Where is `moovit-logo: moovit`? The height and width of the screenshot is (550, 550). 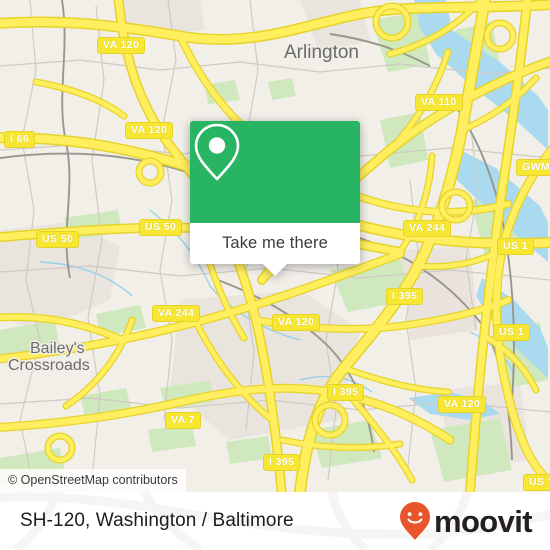 moovit-logo: moovit is located at coordinates (465, 521).